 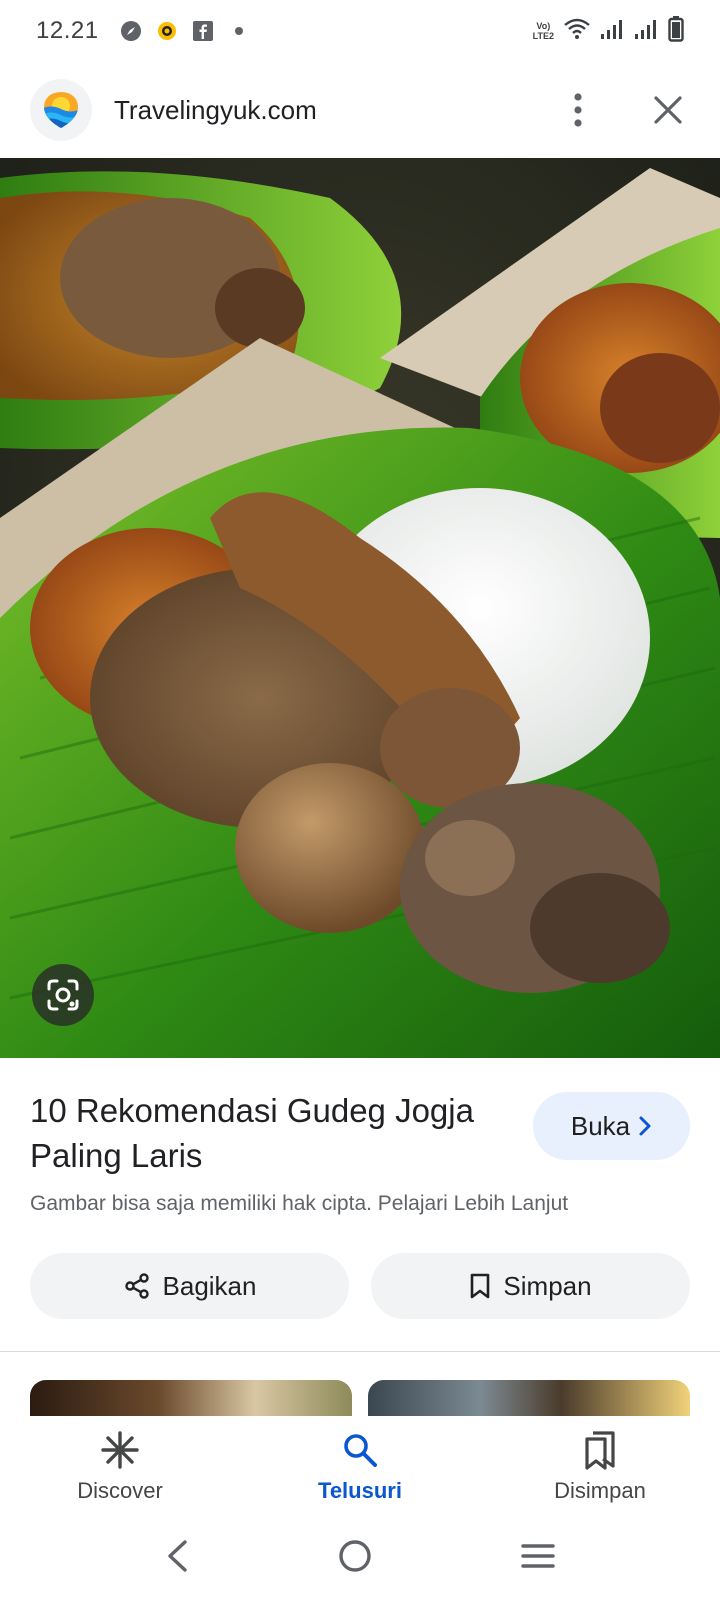 I want to click on travel-logo-icon, so click(x=61, y=110).